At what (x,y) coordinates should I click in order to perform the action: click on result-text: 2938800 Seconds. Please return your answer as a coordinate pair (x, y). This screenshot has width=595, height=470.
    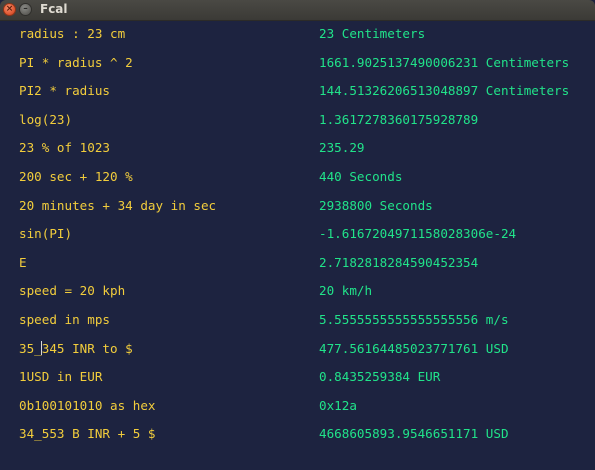
    Looking at the image, I should click on (376, 205).